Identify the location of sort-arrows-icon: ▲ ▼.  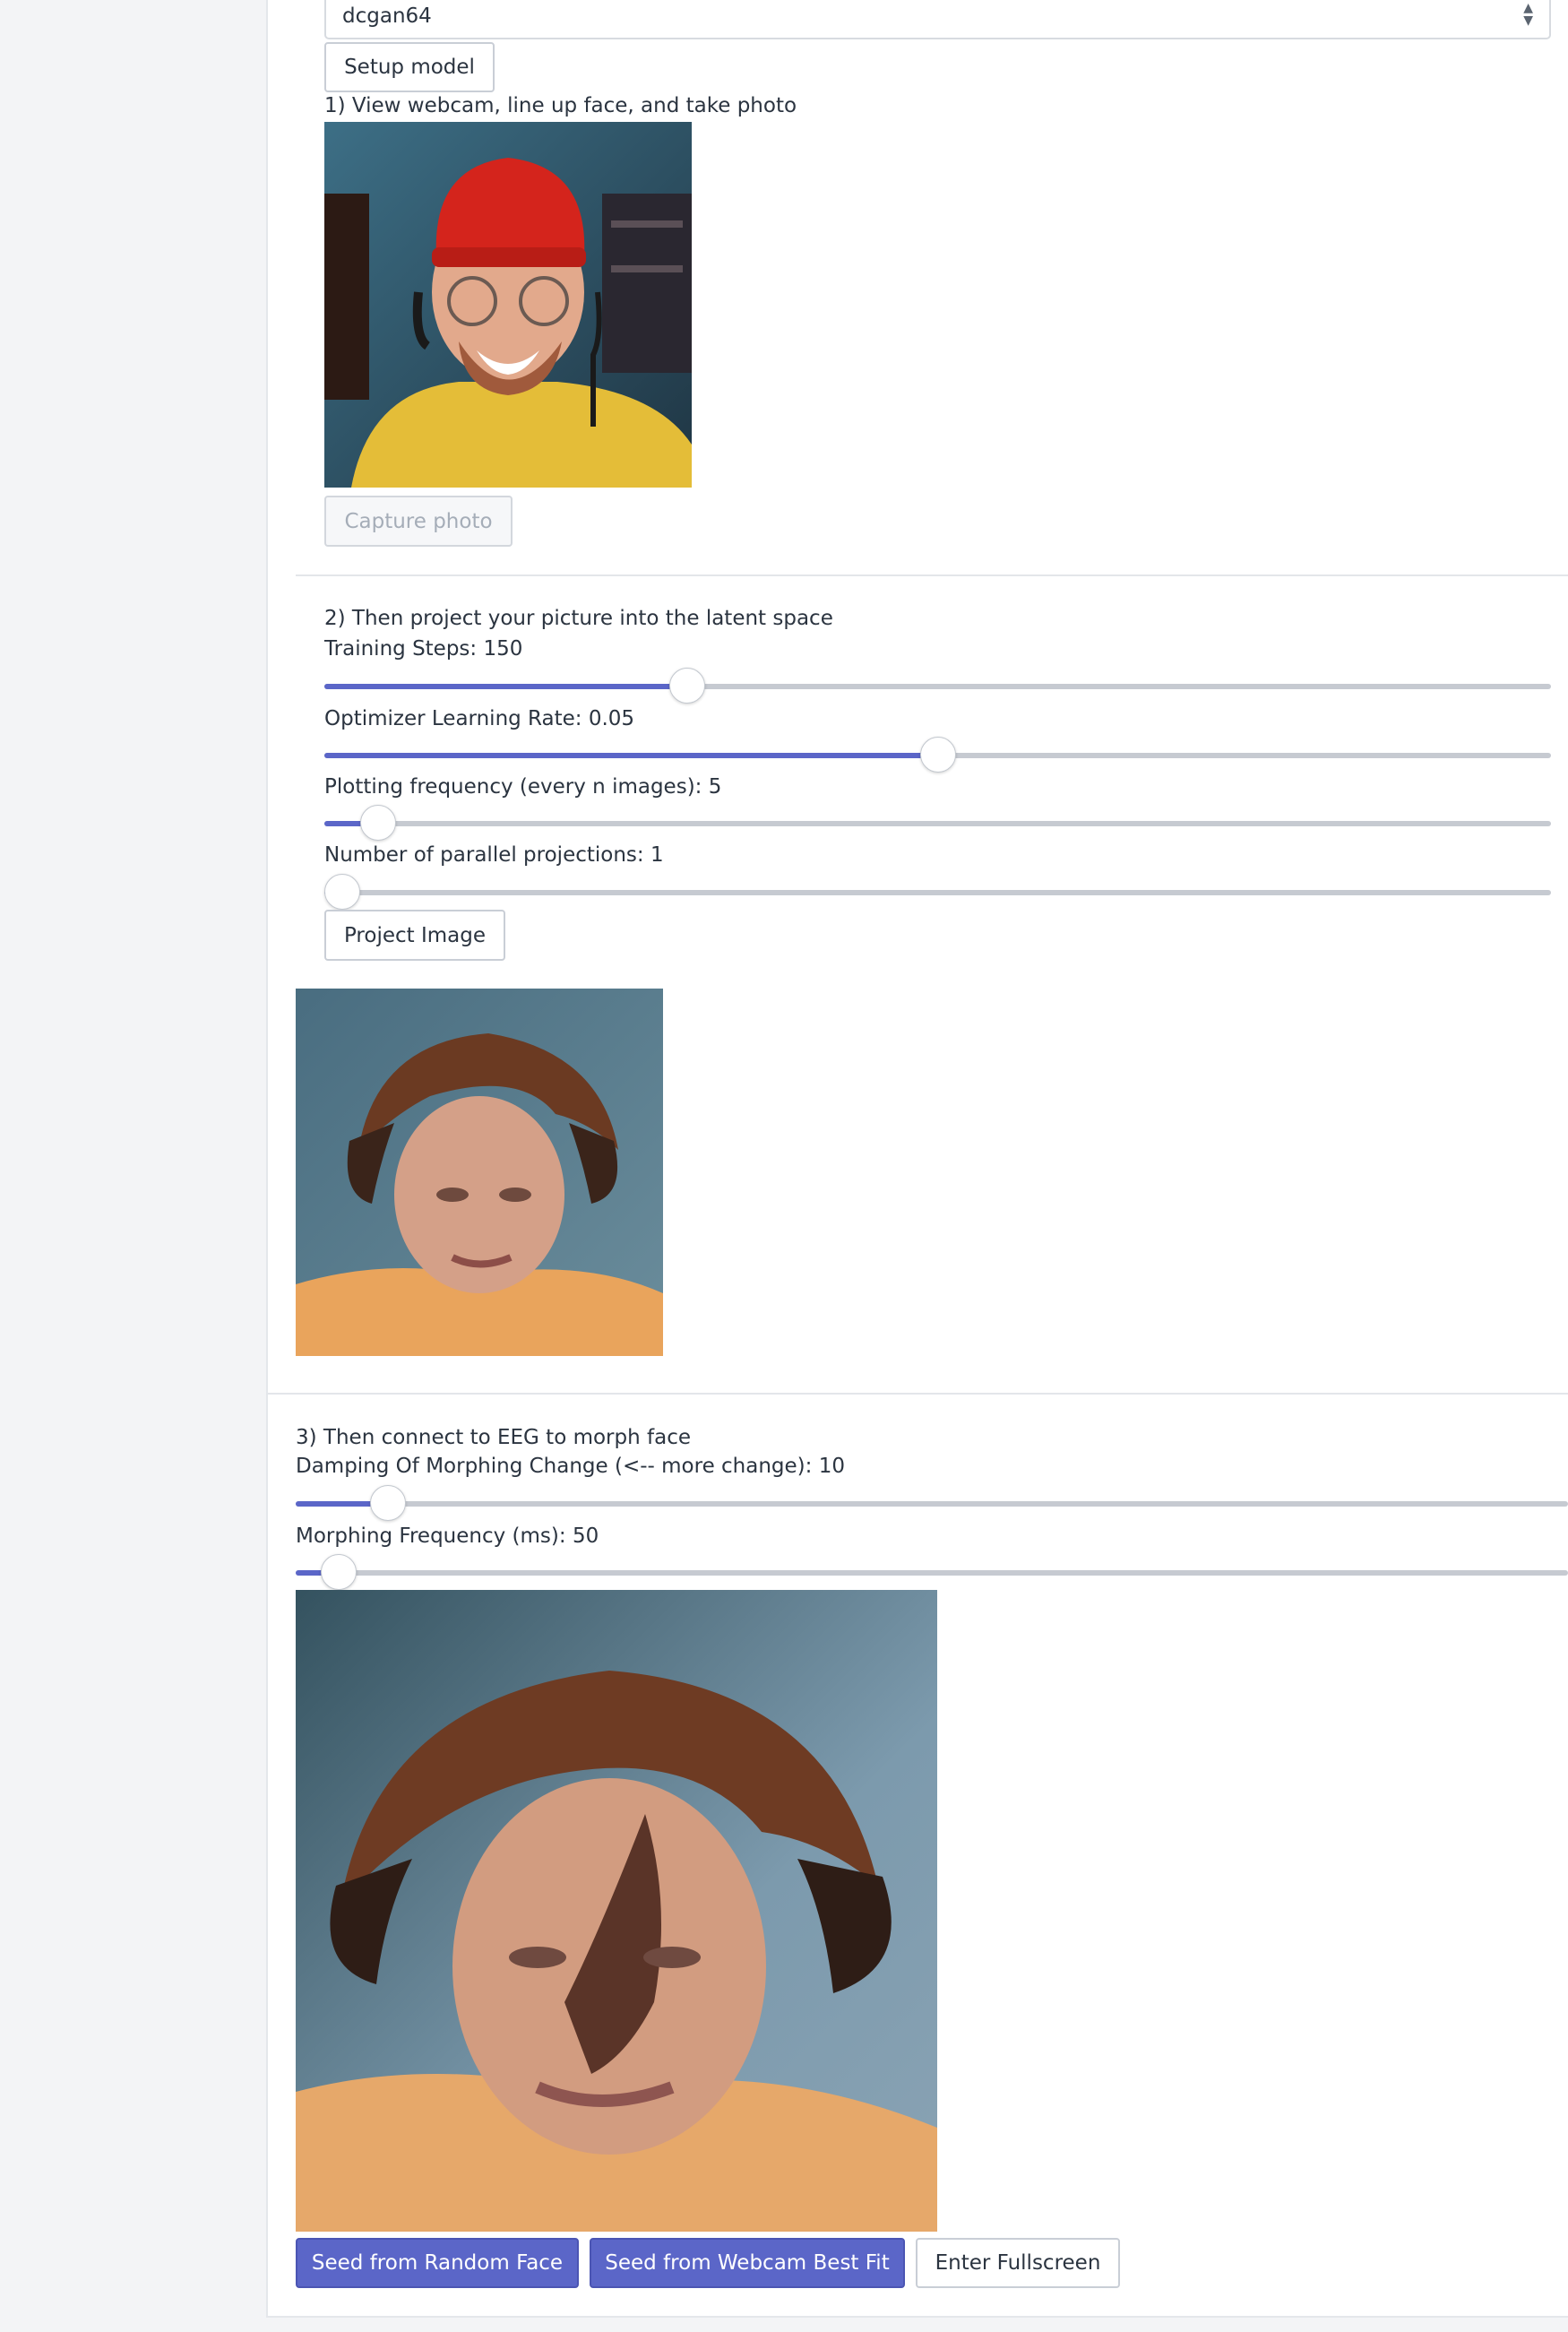
(1528, 15).